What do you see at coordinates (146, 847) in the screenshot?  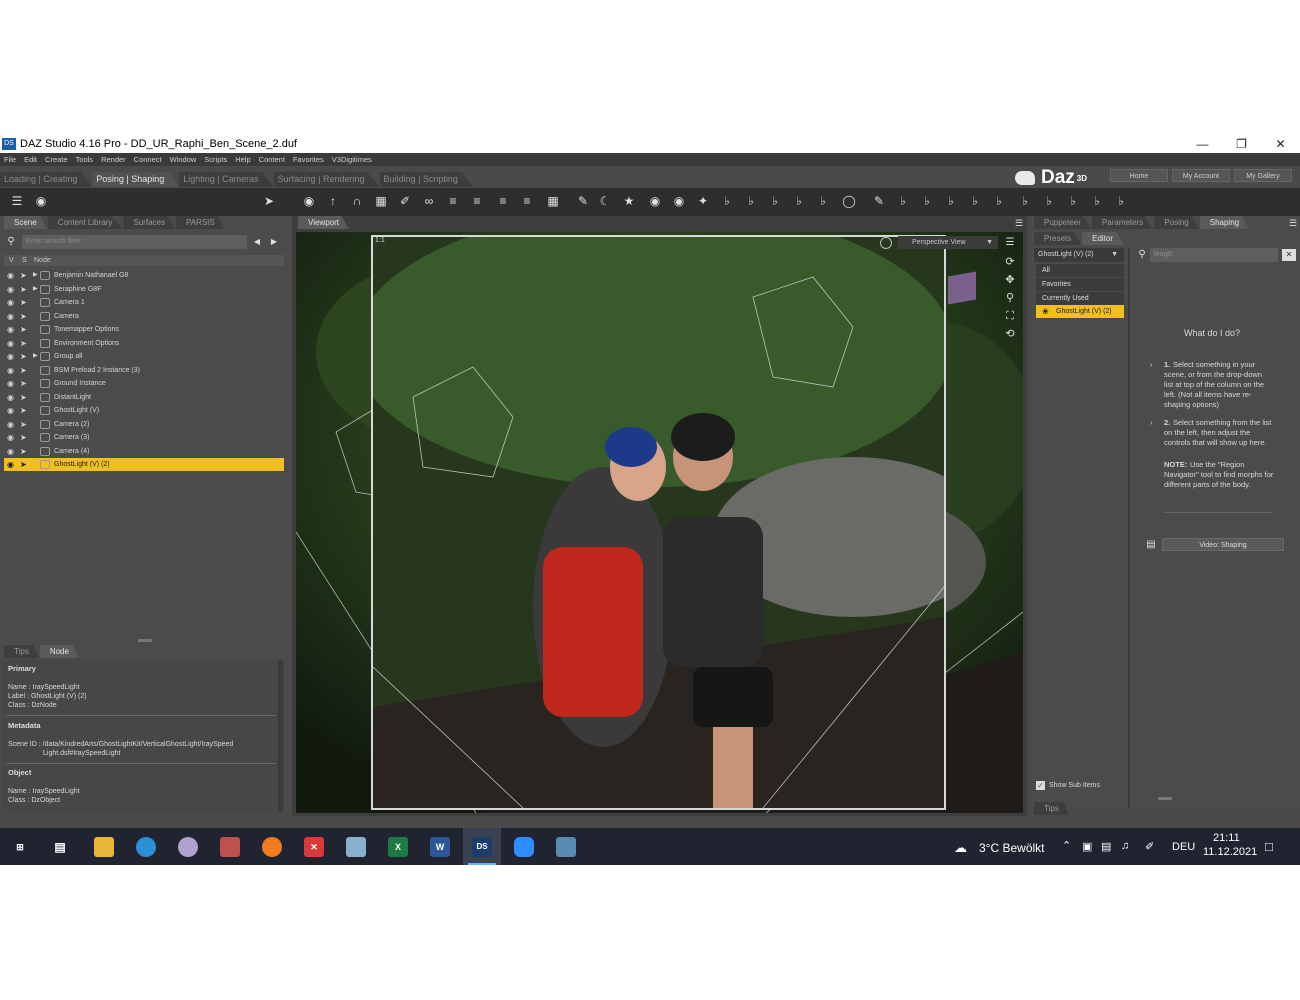 I see `edge-icon` at bounding box center [146, 847].